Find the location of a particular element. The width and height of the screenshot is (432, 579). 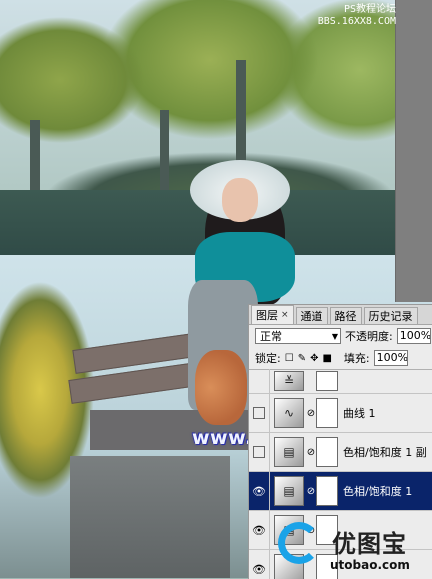

tab-channels: 通道 is located at coordinates (311, 315).